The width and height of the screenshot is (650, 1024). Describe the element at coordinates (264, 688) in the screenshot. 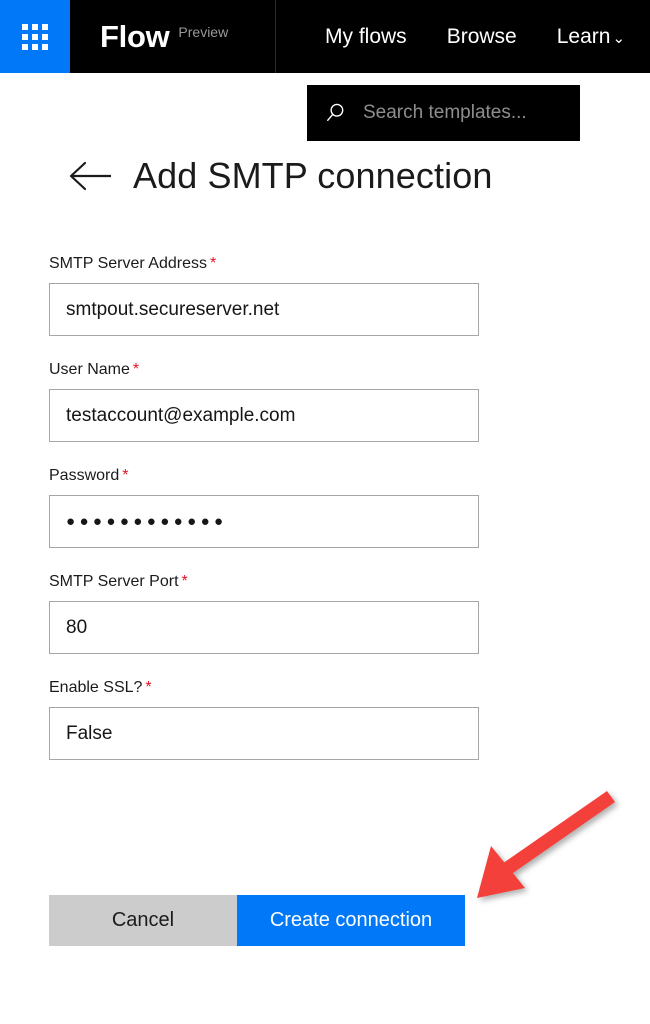

I see `field-label: Enable SSL? *` at that location.